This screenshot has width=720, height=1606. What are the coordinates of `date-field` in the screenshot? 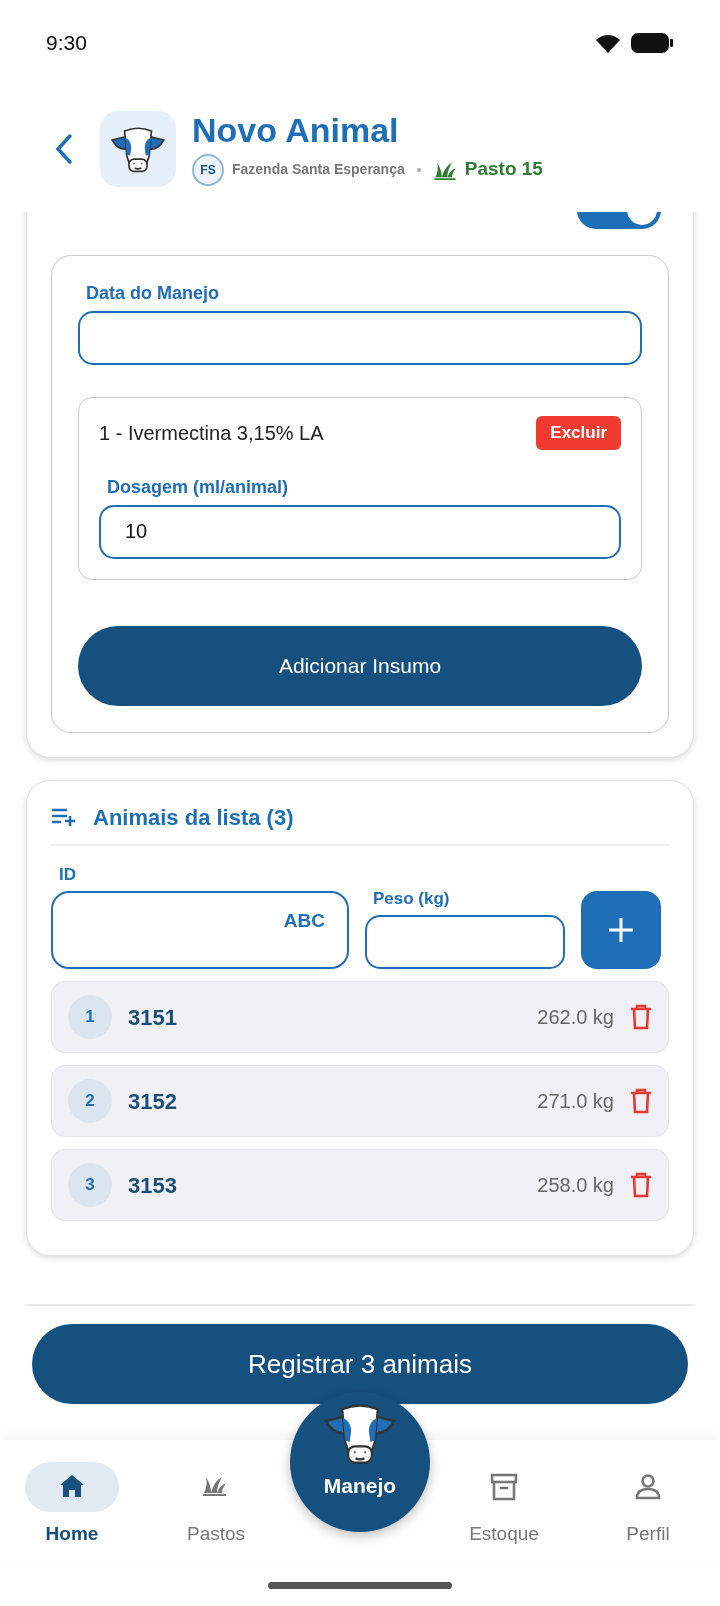 It's located at (360, 338).